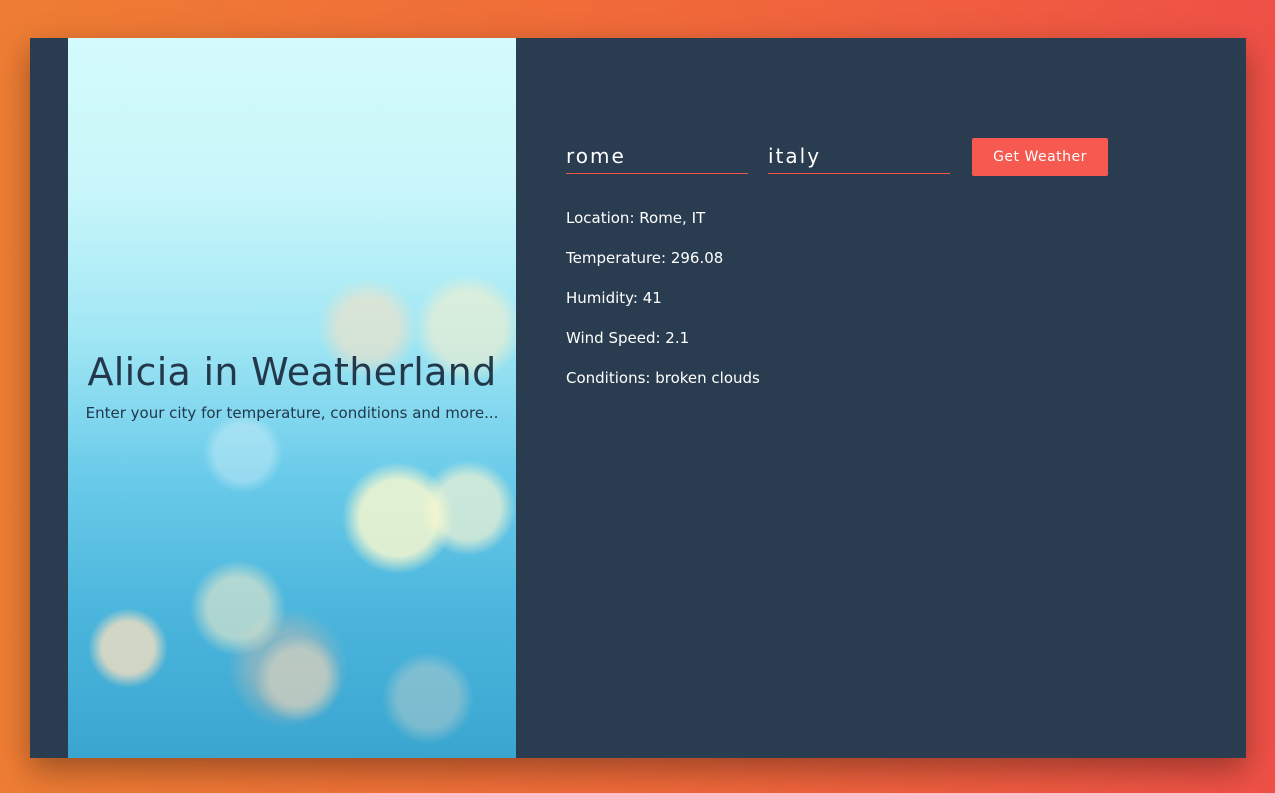  I want to click on page-title: Alicia in Weatherland, so click(292, 372).